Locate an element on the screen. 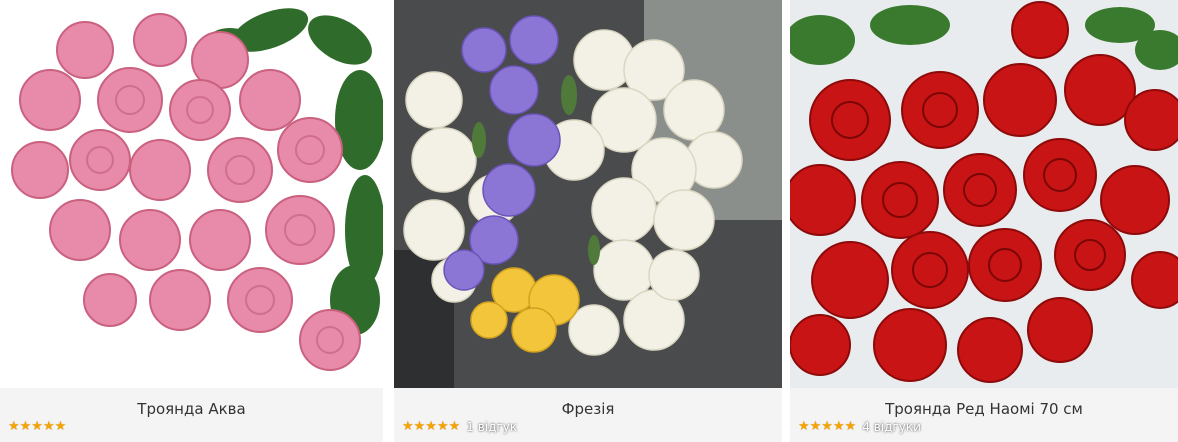  product-title: Фрезія is located at coordinates (588, 409).